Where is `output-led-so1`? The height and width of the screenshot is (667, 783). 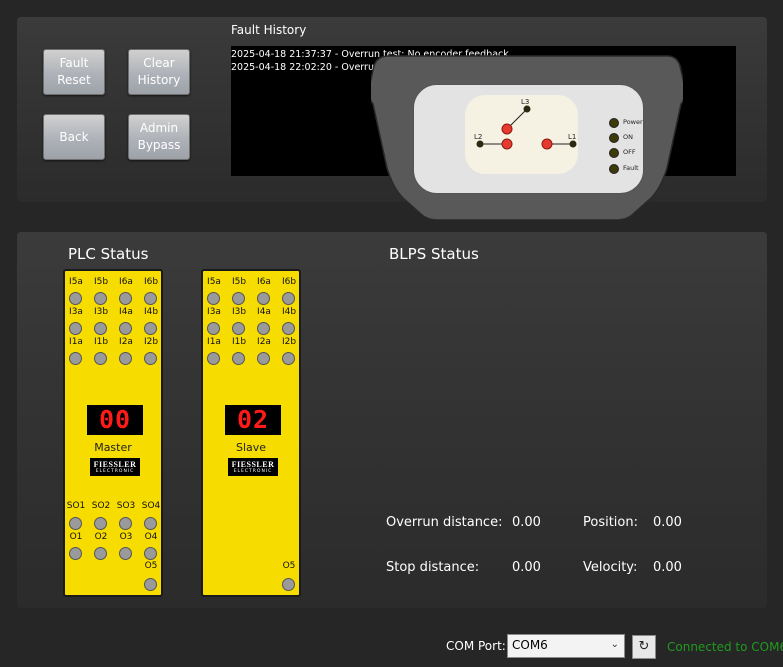
output-led-so1 is located at coordinates (75, 523).